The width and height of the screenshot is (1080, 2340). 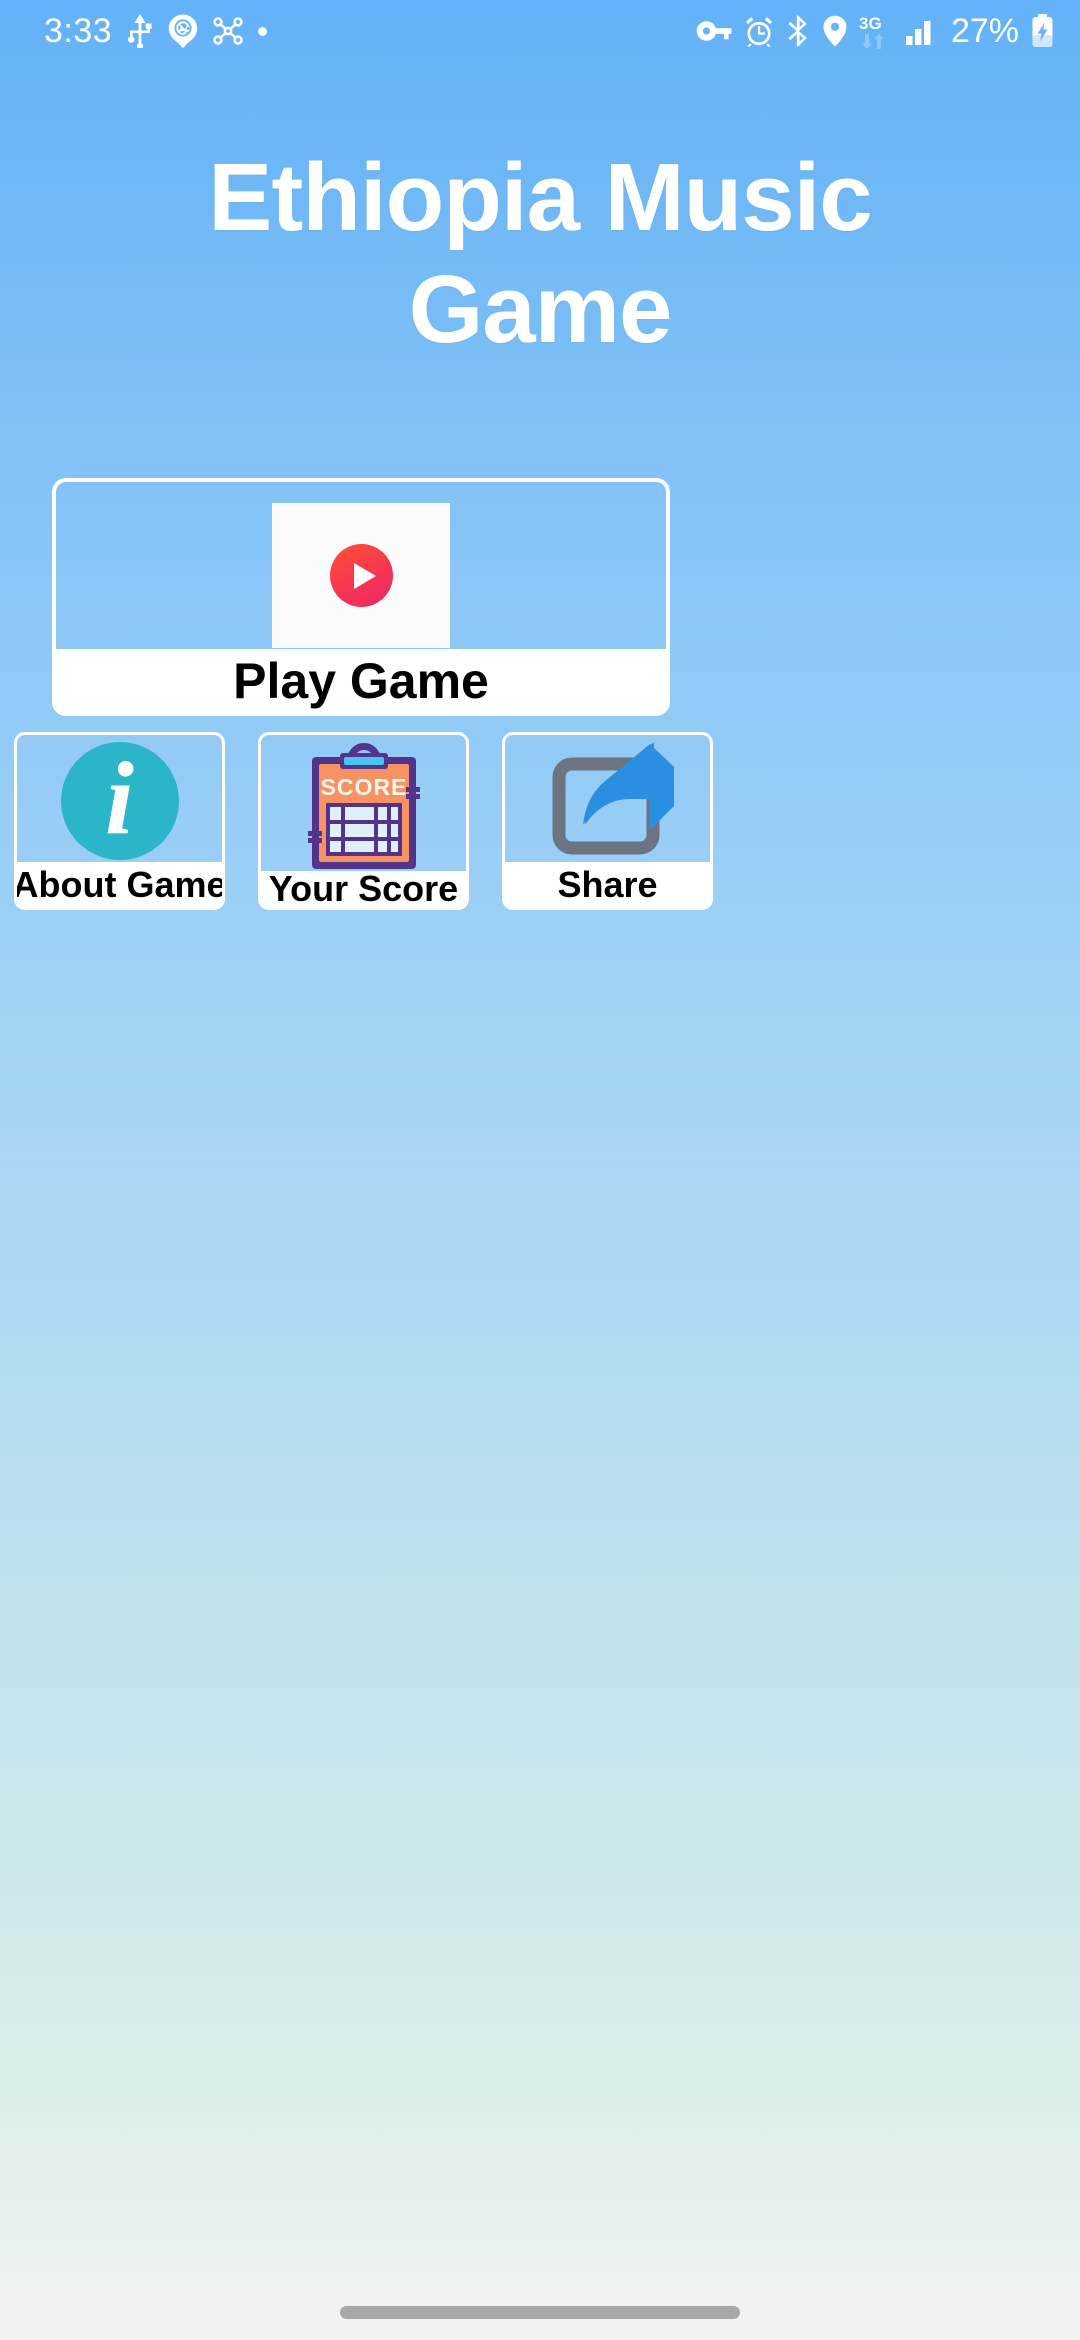 I want to click on status-bar-right: 3G 27%, so click(x=874, y=31).